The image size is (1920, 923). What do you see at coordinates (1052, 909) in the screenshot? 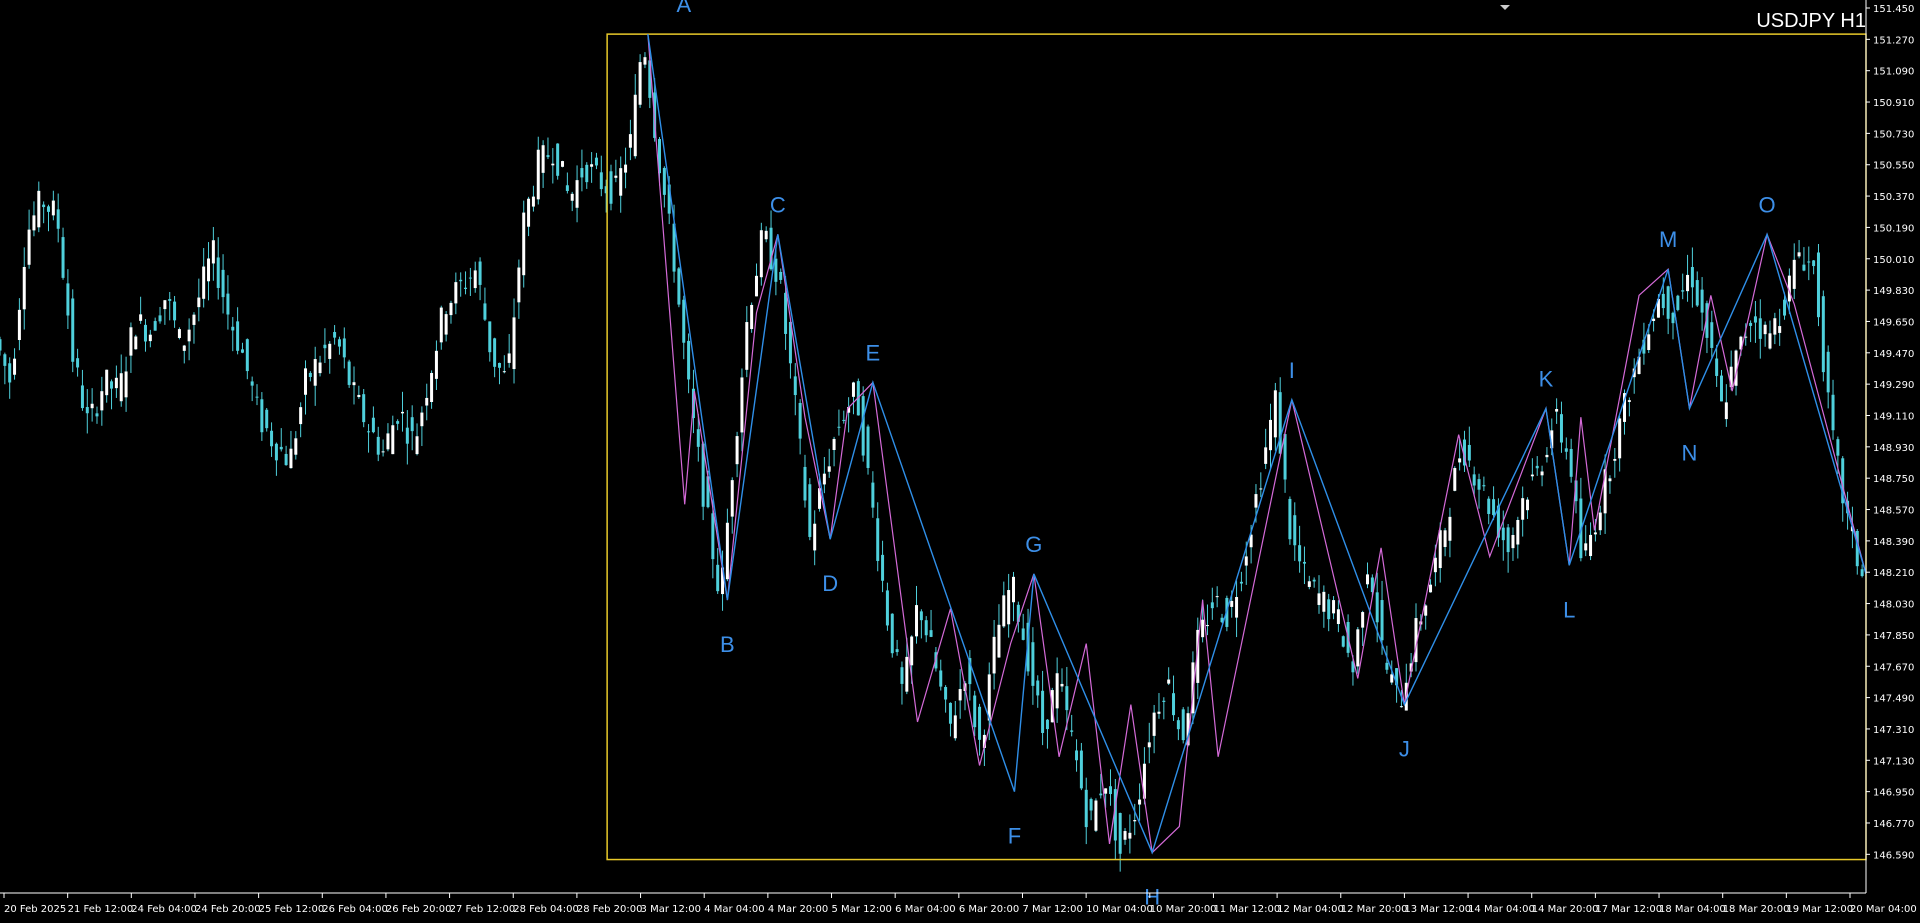
I see `time-tick-label: 7 Mar 12:00` at bounding box center [1052, 909].